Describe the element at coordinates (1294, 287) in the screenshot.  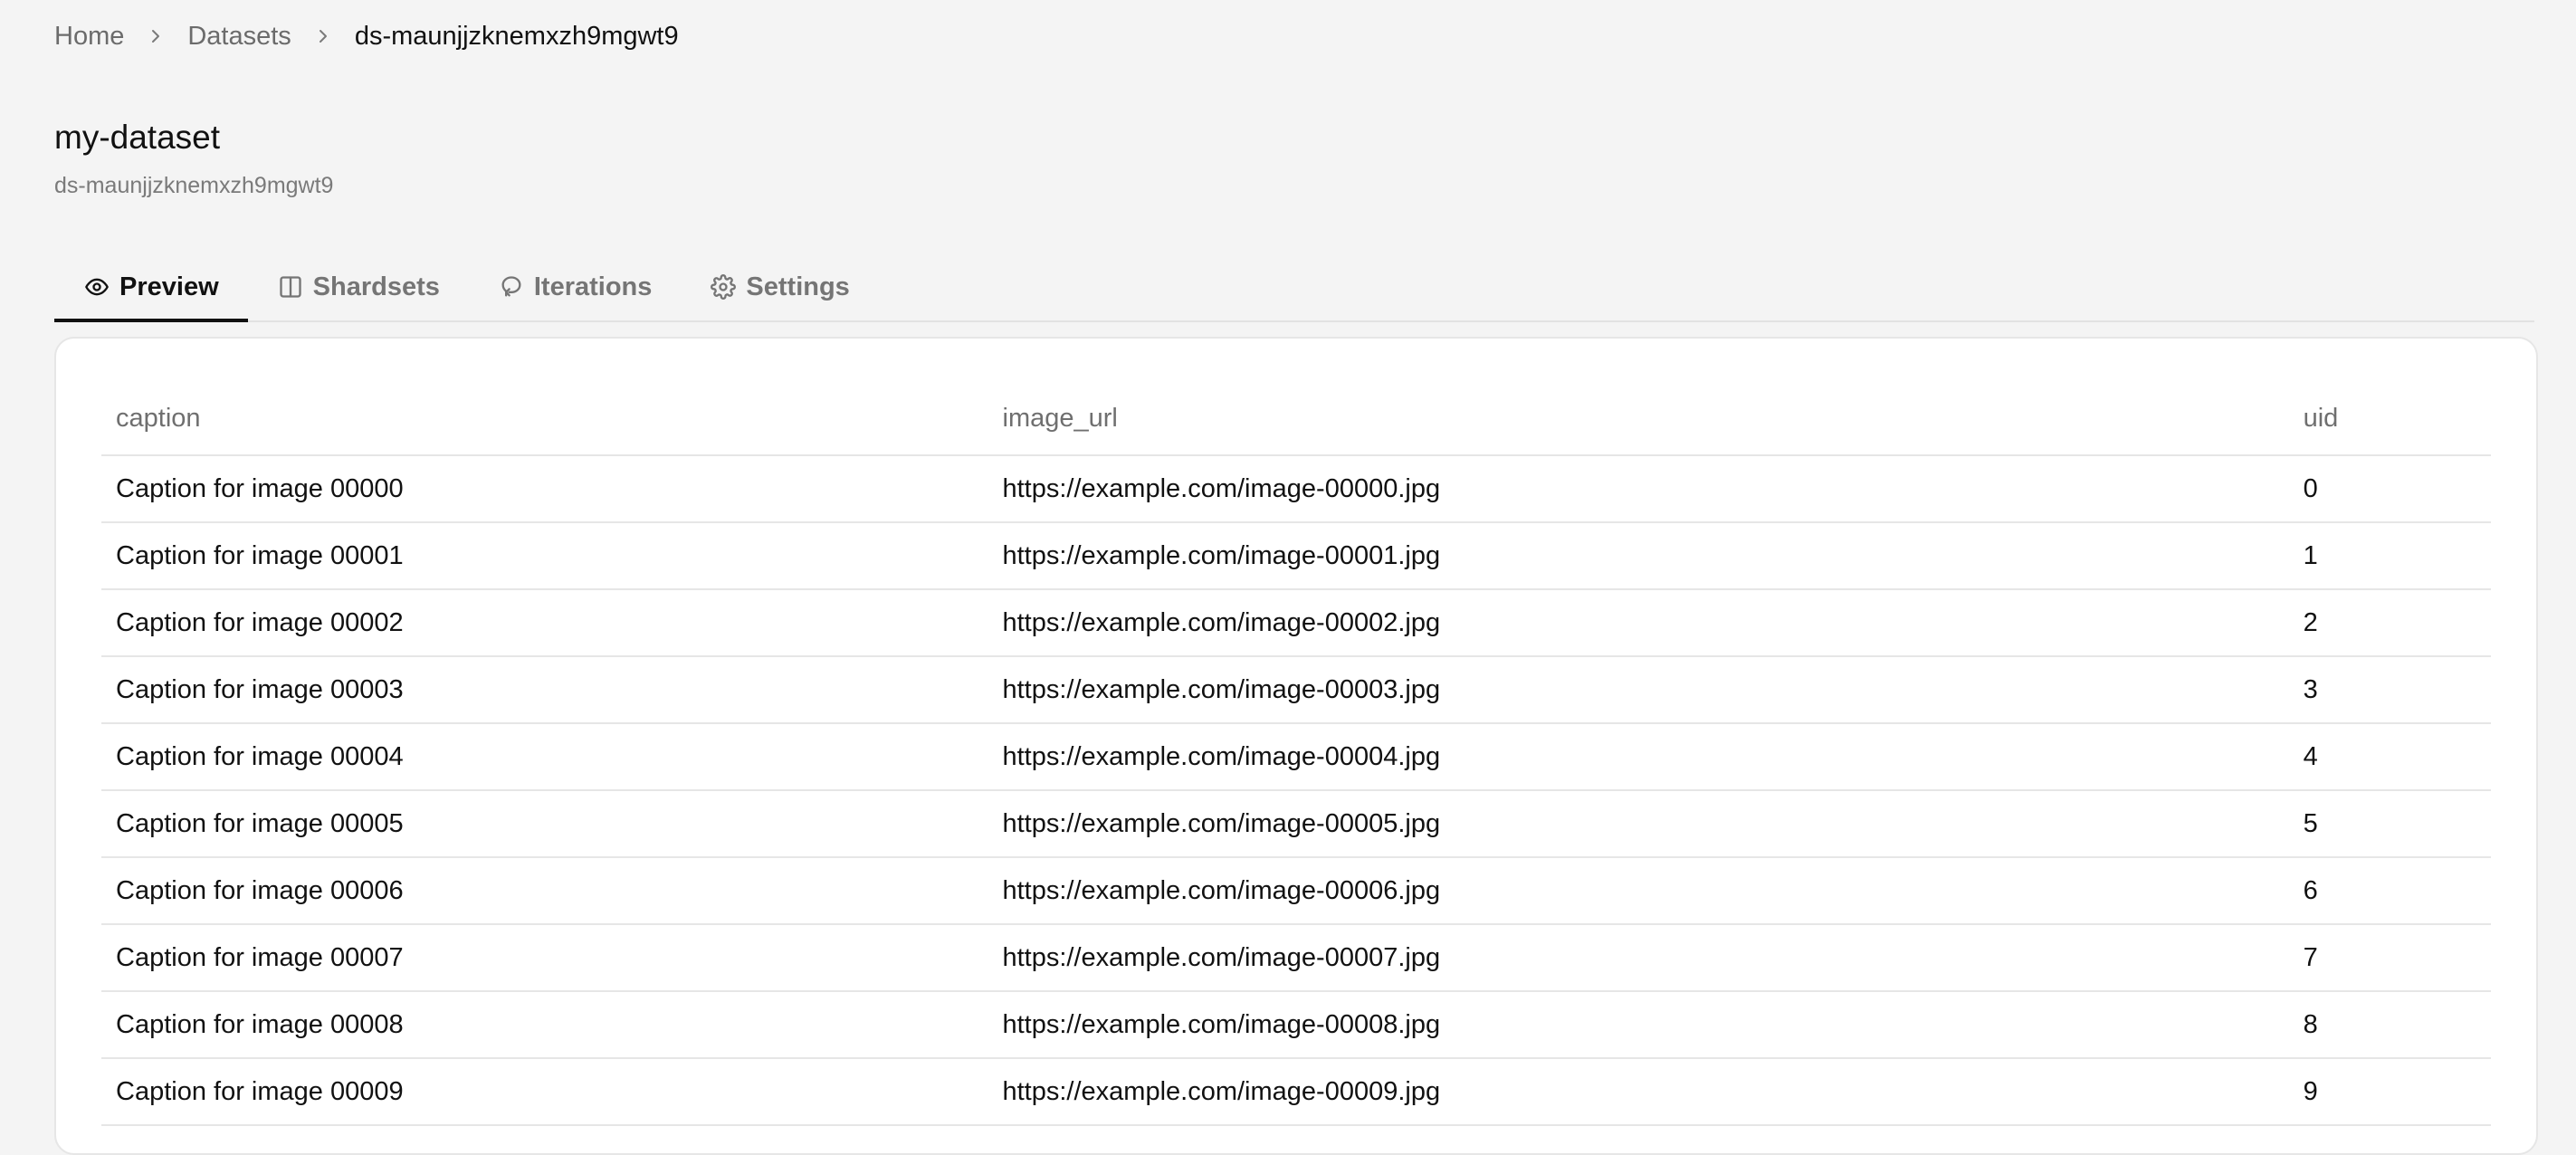
I see `tab-bar: Preview Shardsets Iterations Settings` at that location.